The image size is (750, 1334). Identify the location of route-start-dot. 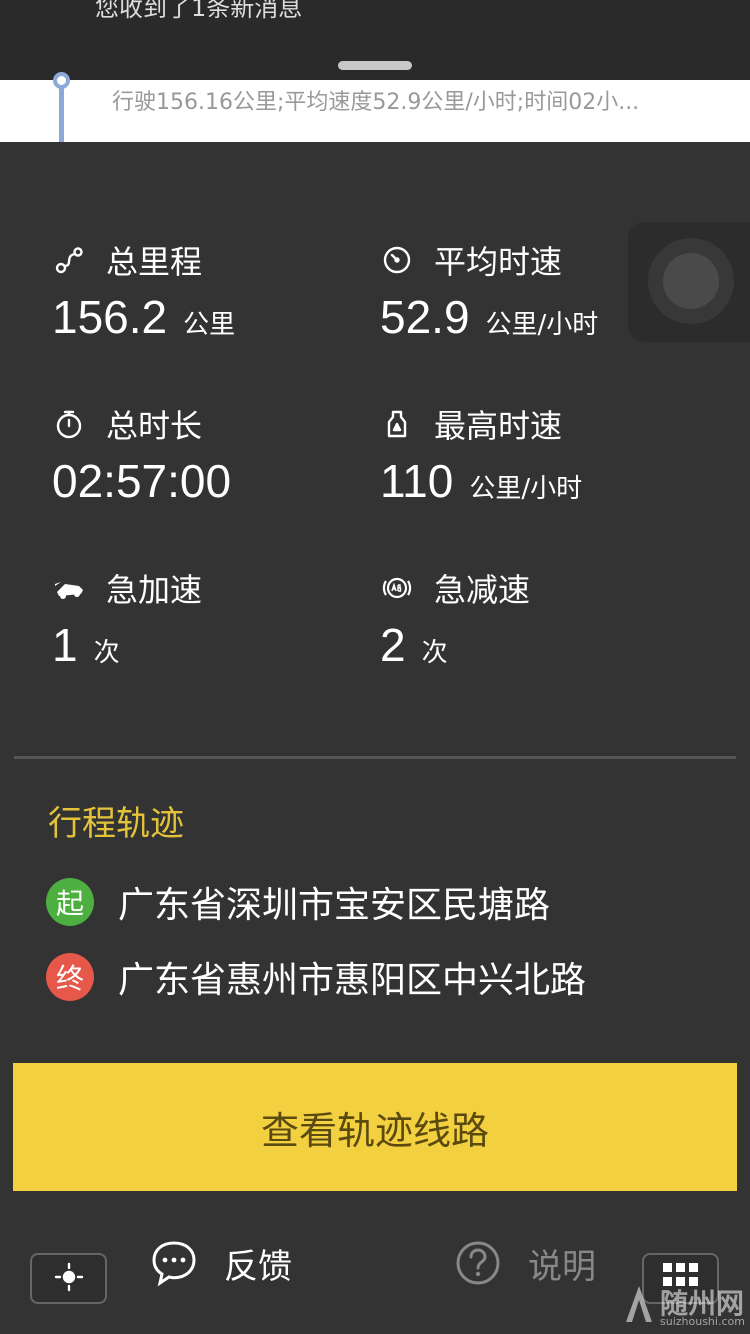
(61, 80).